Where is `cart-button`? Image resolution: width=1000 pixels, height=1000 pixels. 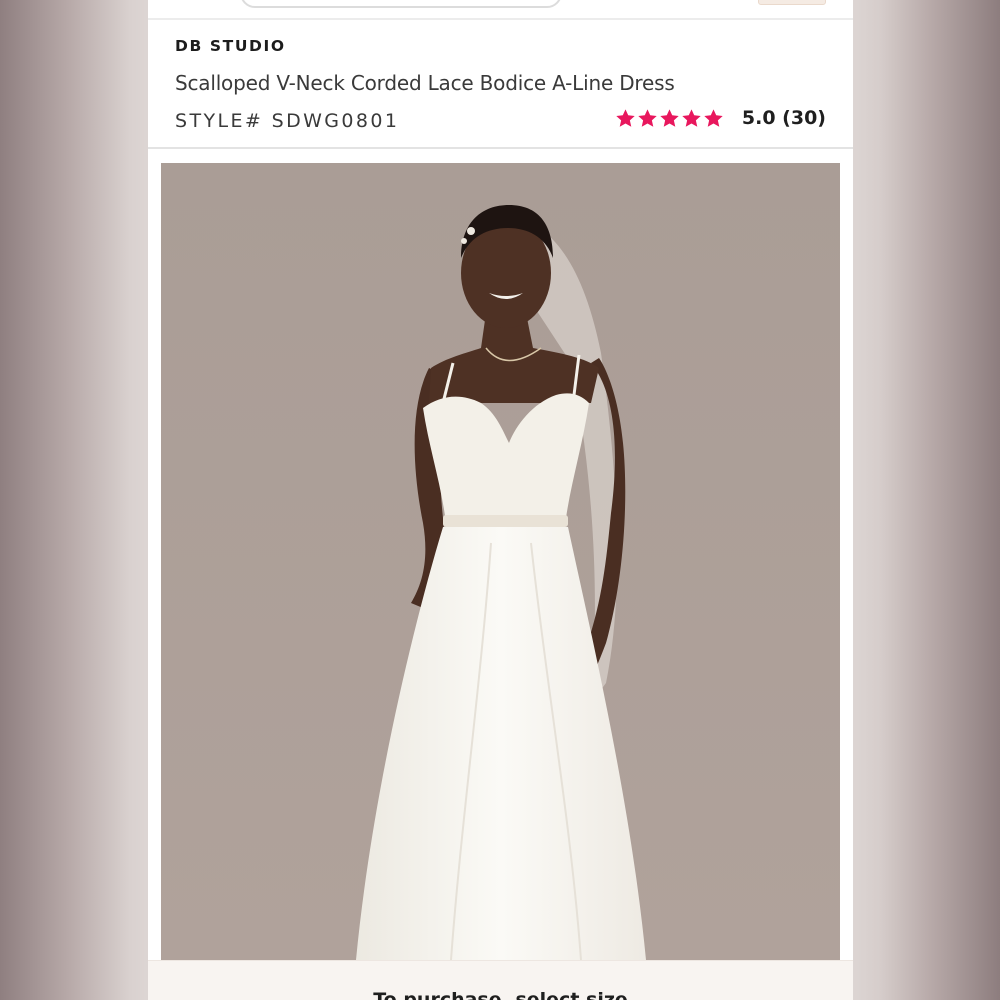
cart-button is located at coordinates (792, 2).